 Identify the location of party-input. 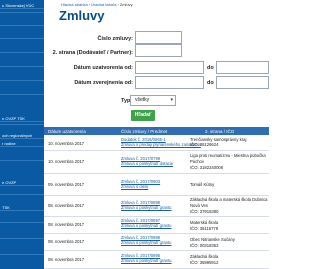
(158, 50).